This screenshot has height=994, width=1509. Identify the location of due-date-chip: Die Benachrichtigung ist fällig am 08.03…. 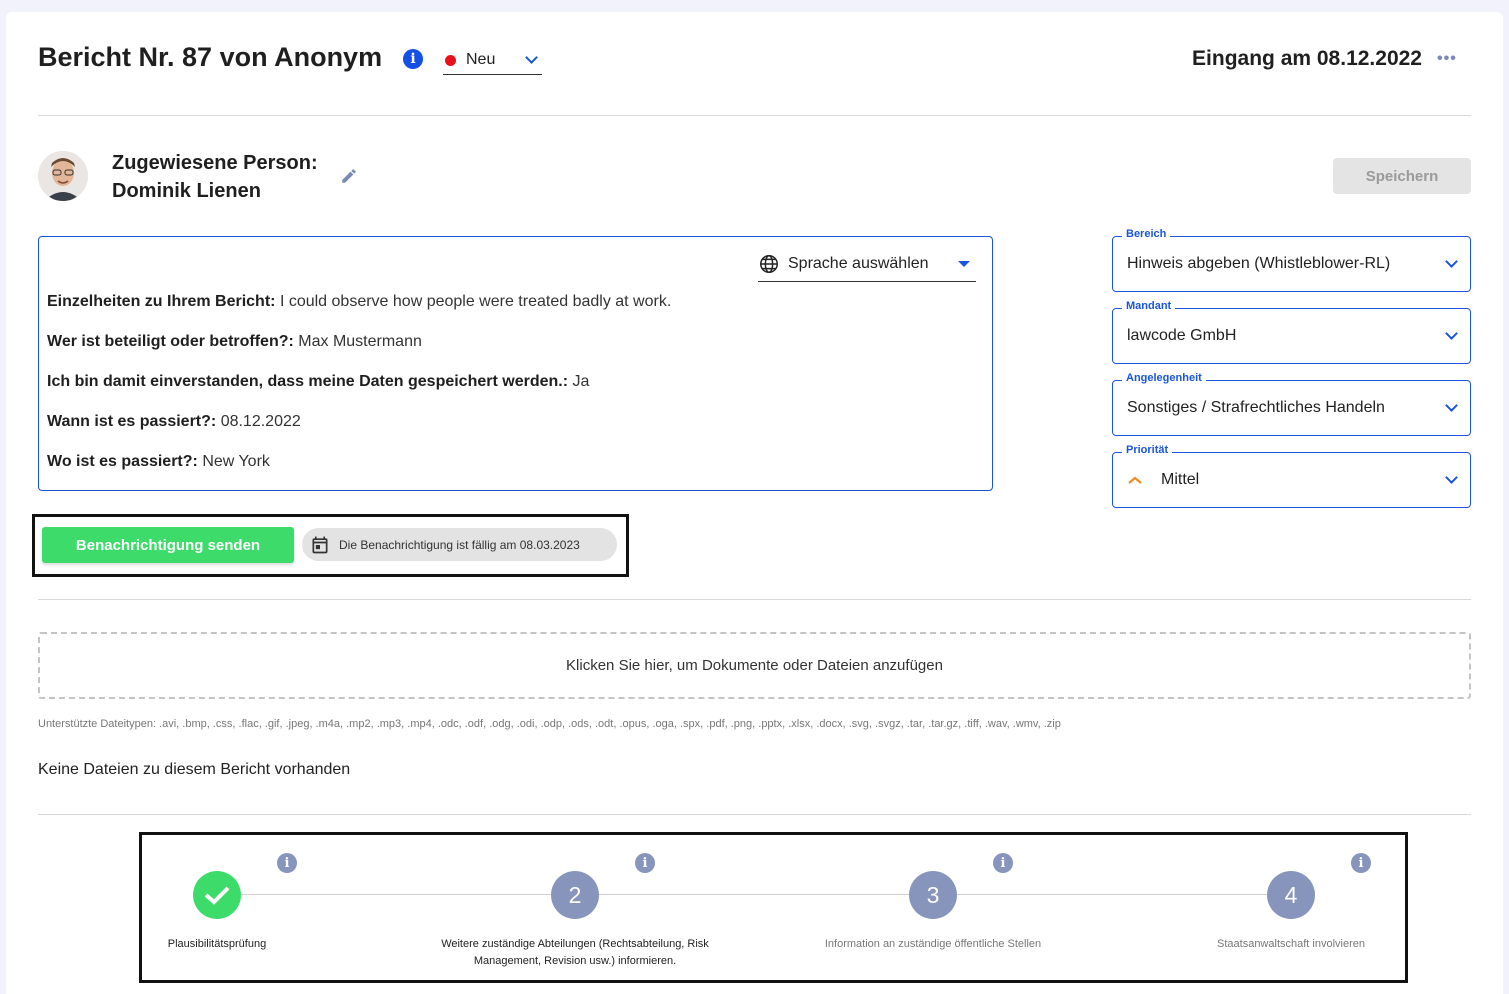
(459, 544).